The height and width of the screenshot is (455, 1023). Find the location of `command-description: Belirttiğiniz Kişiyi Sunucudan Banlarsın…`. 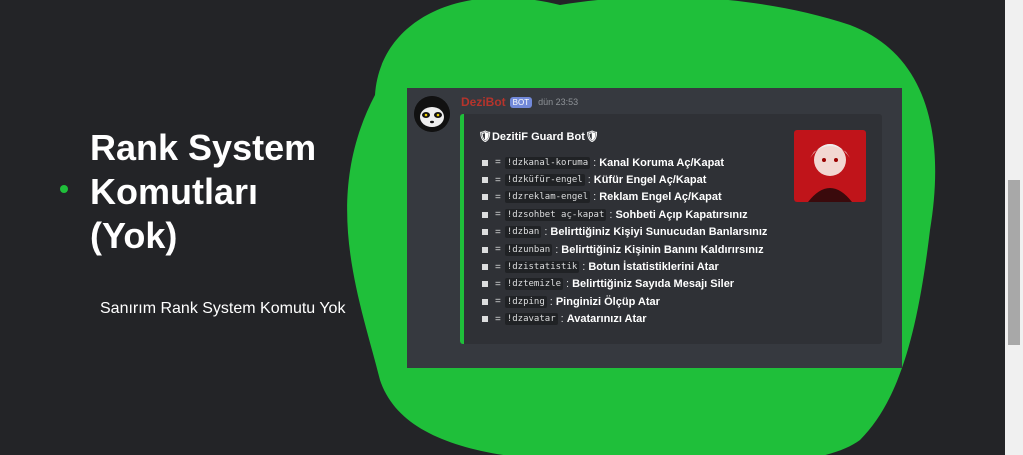

command-description: Belirttiğiniz Kişiyi Sunucudan Banlarsın… is located at coordinates (659, 232).